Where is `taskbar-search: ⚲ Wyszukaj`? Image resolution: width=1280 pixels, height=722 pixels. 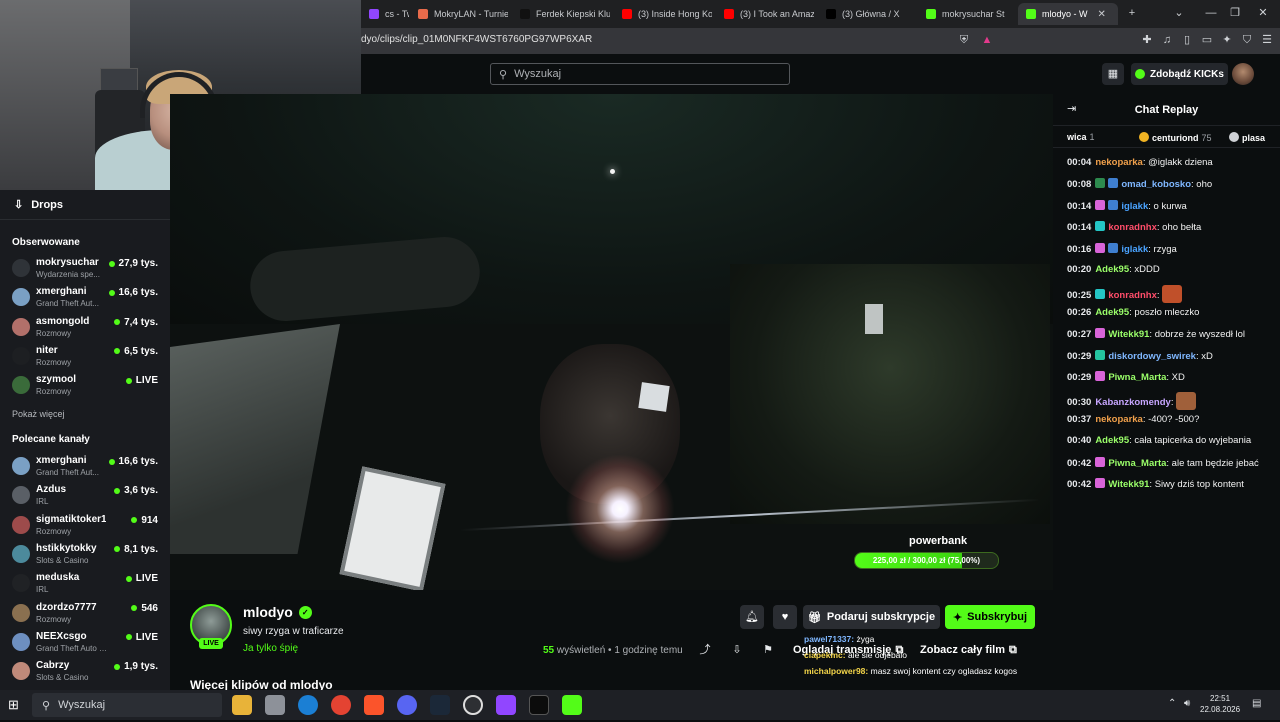
taskbar-search: ⚲ Wyszukaj is located at coordinates (127, 705).